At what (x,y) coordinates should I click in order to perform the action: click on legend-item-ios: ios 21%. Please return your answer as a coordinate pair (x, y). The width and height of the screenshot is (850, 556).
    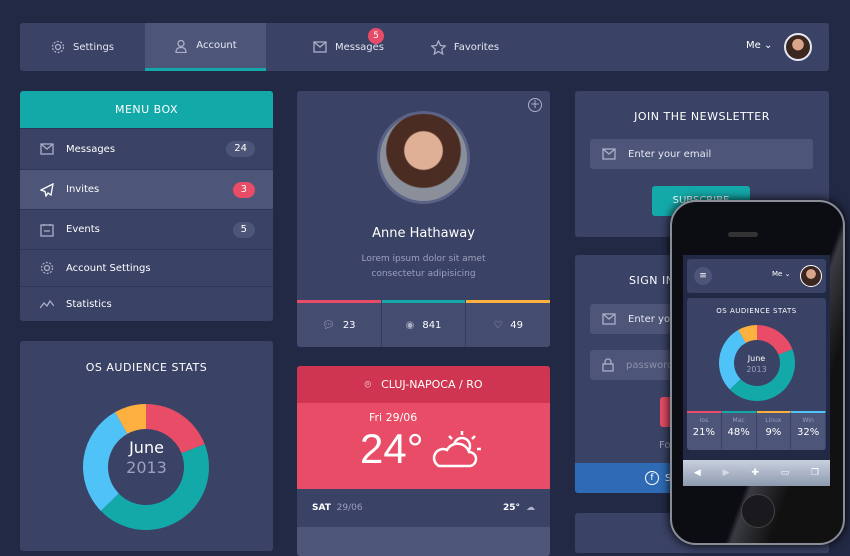
    Looking at the image, I should click on (704, 430).